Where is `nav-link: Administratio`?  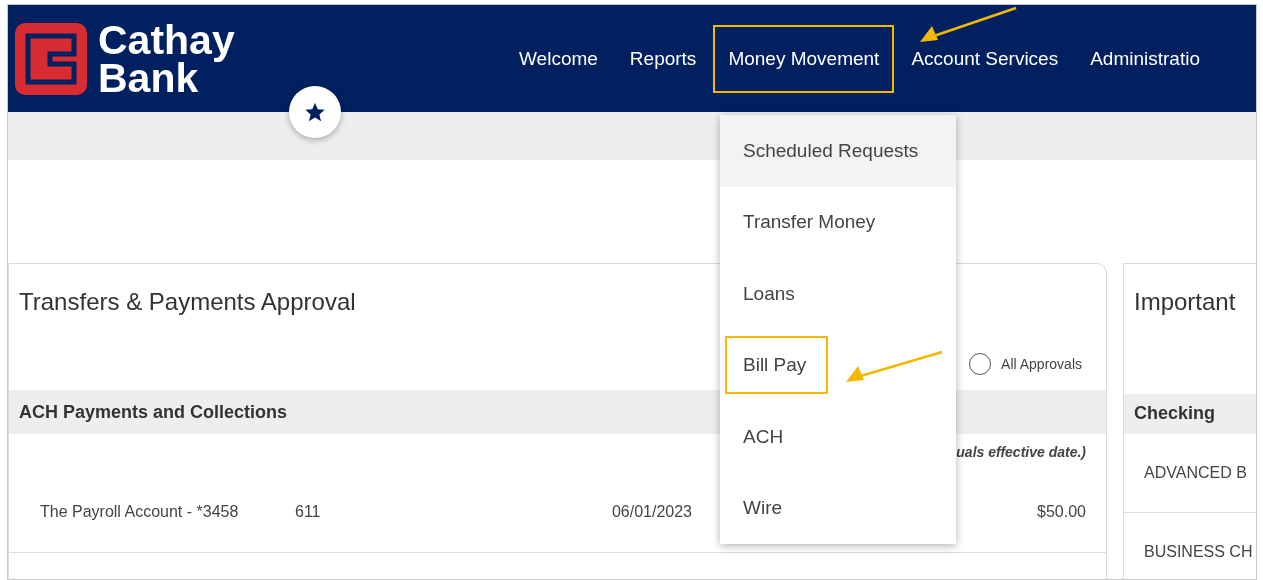
nav-link: Administratio is located at coordinates (1145, 58).